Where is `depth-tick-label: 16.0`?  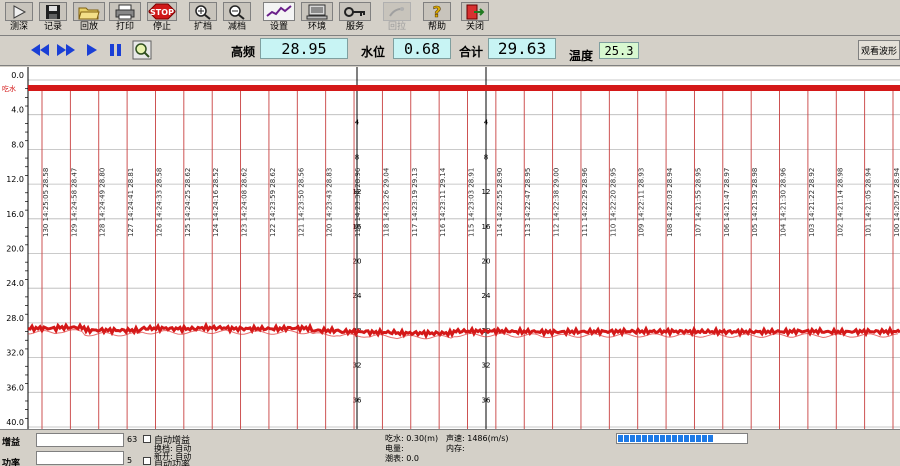
depth-tick-label: 16.0 is located at coordinates (15, 214).